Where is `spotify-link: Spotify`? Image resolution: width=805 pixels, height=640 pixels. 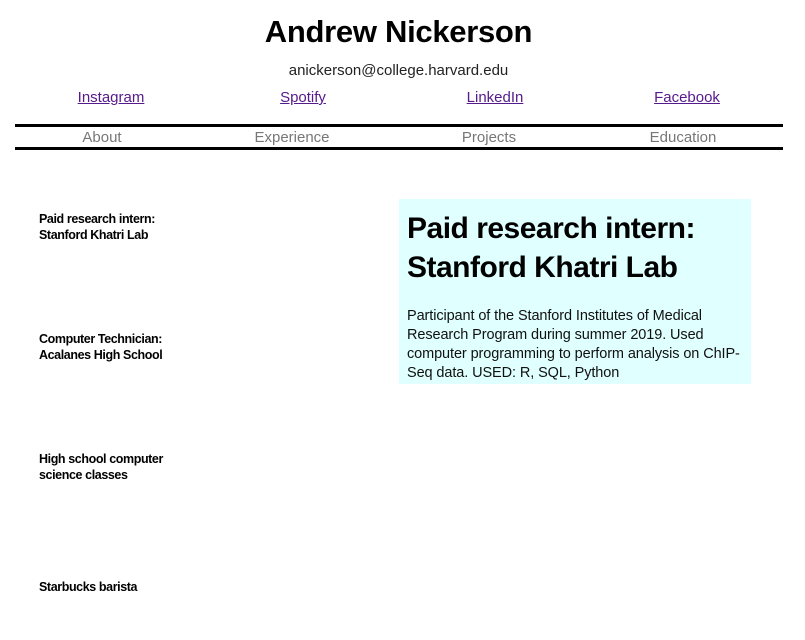
spotify-link: Spotify is located at coordinates (303, 97).